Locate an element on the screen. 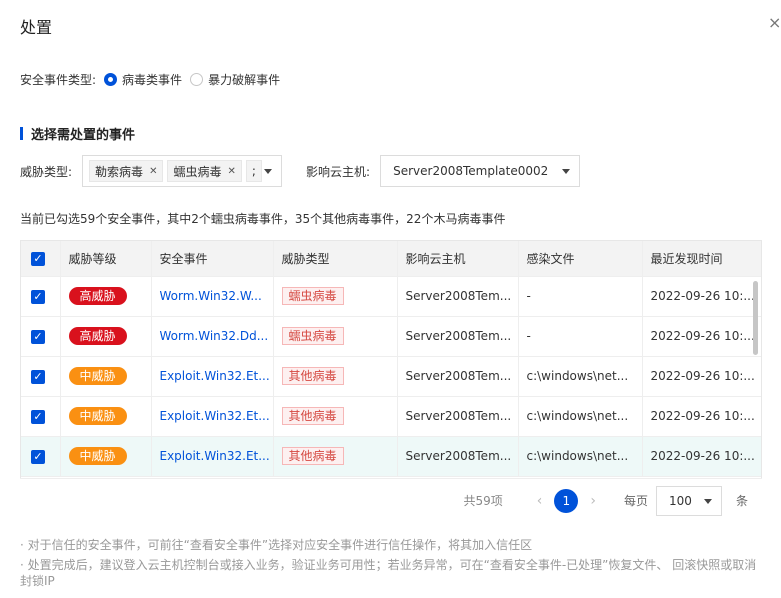 Image resolution: width=781 pixels, height=598 pixels. column-header: 威胁类型 is located at coordinates (335, 259).